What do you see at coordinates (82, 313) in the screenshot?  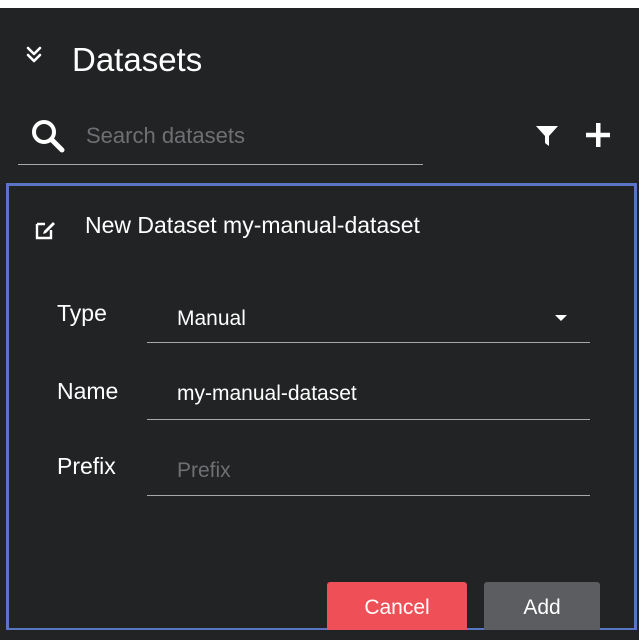 I see `type-label: Type` at bounding box center [82, 313].